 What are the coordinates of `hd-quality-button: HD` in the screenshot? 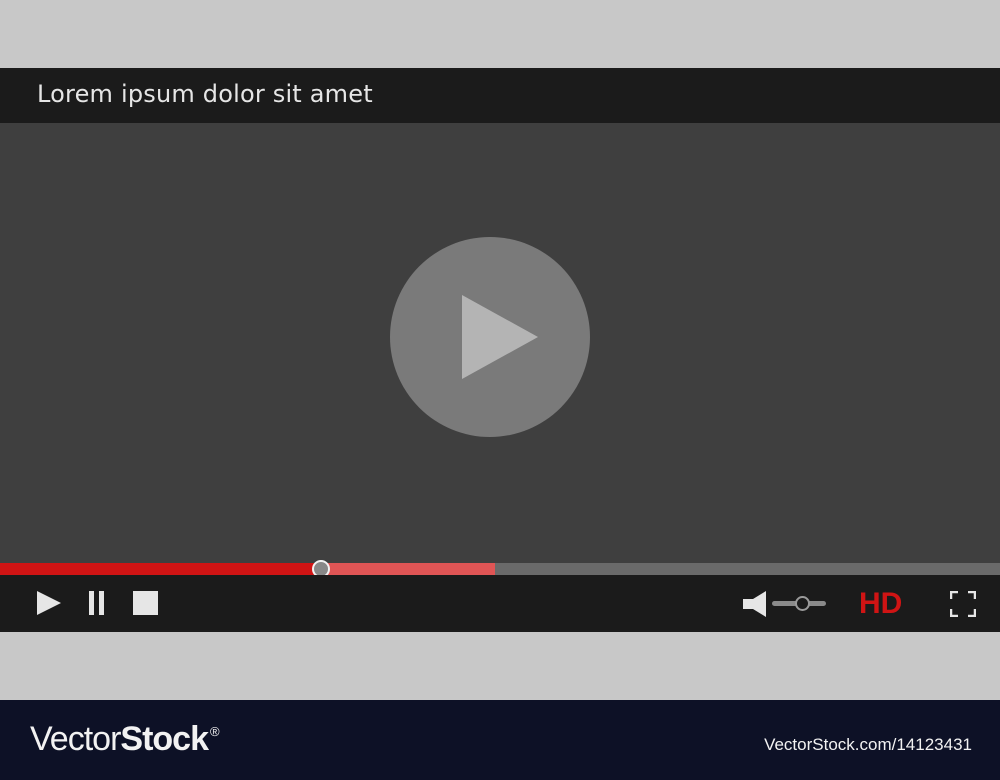 It's located at (880, 604).